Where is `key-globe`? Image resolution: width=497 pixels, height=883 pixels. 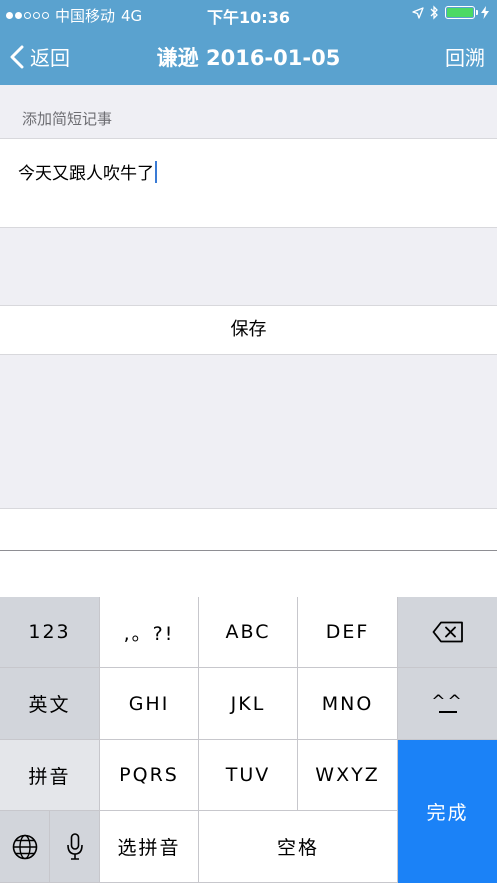
key-globe is located at coordinates (25, 847).